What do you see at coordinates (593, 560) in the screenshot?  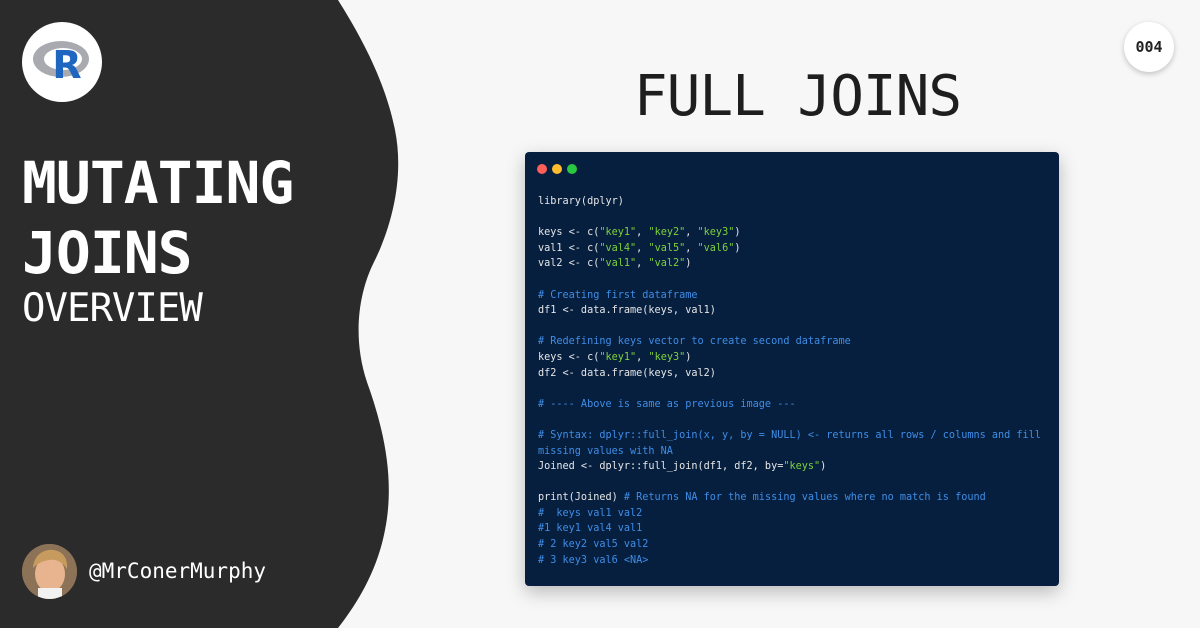 I see `code-comment: # 3 key3 val6 <NA>` at bounding box center [593, 560].